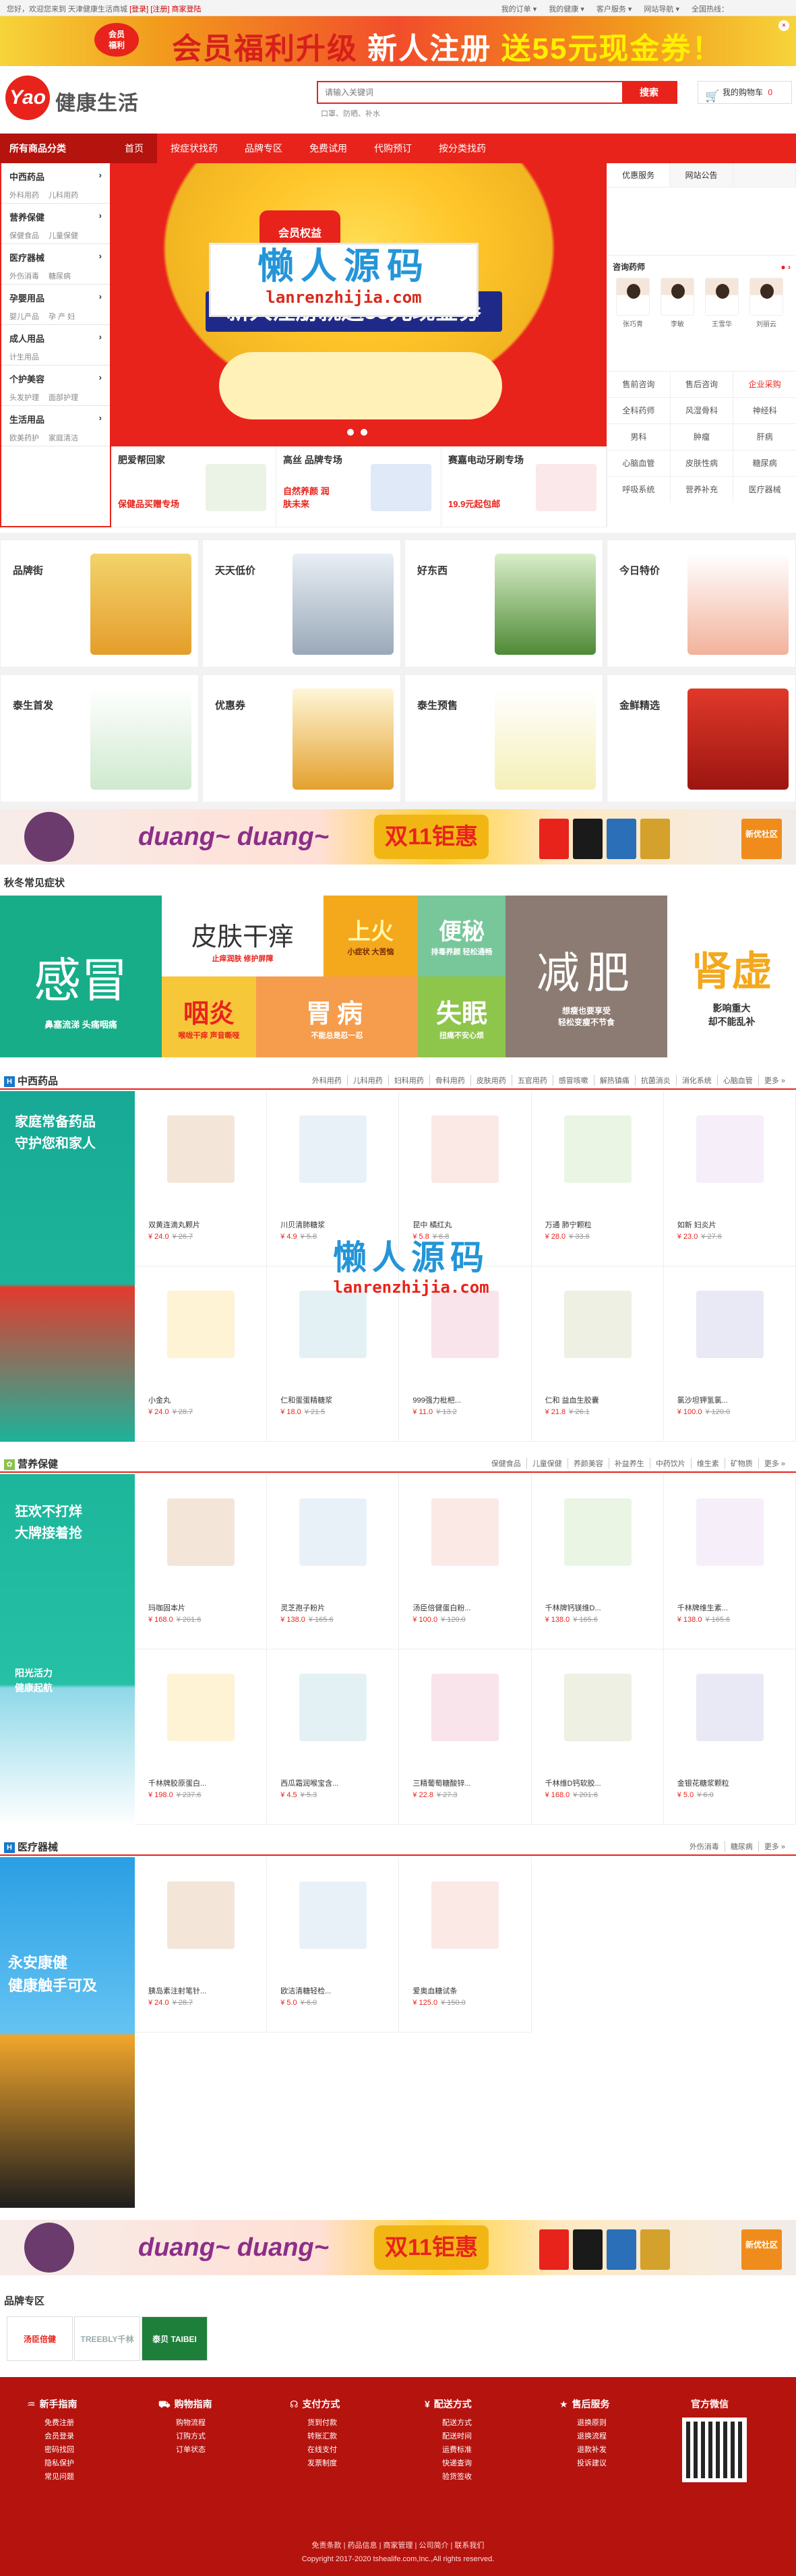  I want to click on category-sub: 头发护理, so click(24, 398).